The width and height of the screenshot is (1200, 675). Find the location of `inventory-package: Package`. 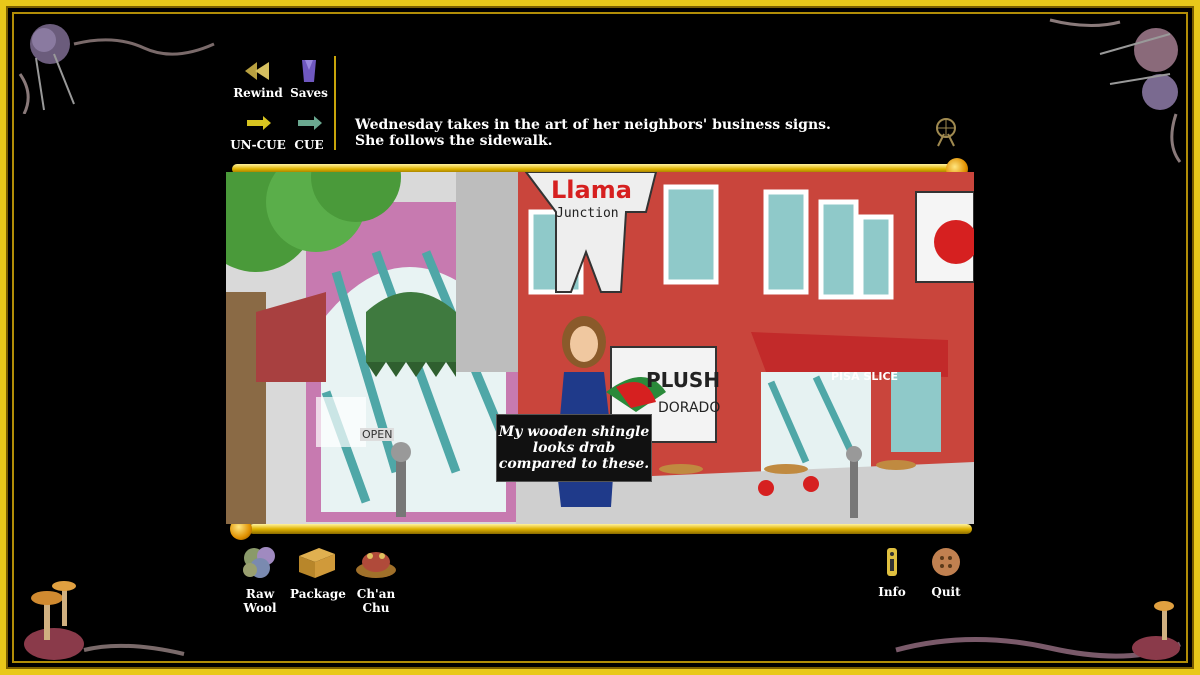

inventory-package: Package is located at coordinates (318, 572).